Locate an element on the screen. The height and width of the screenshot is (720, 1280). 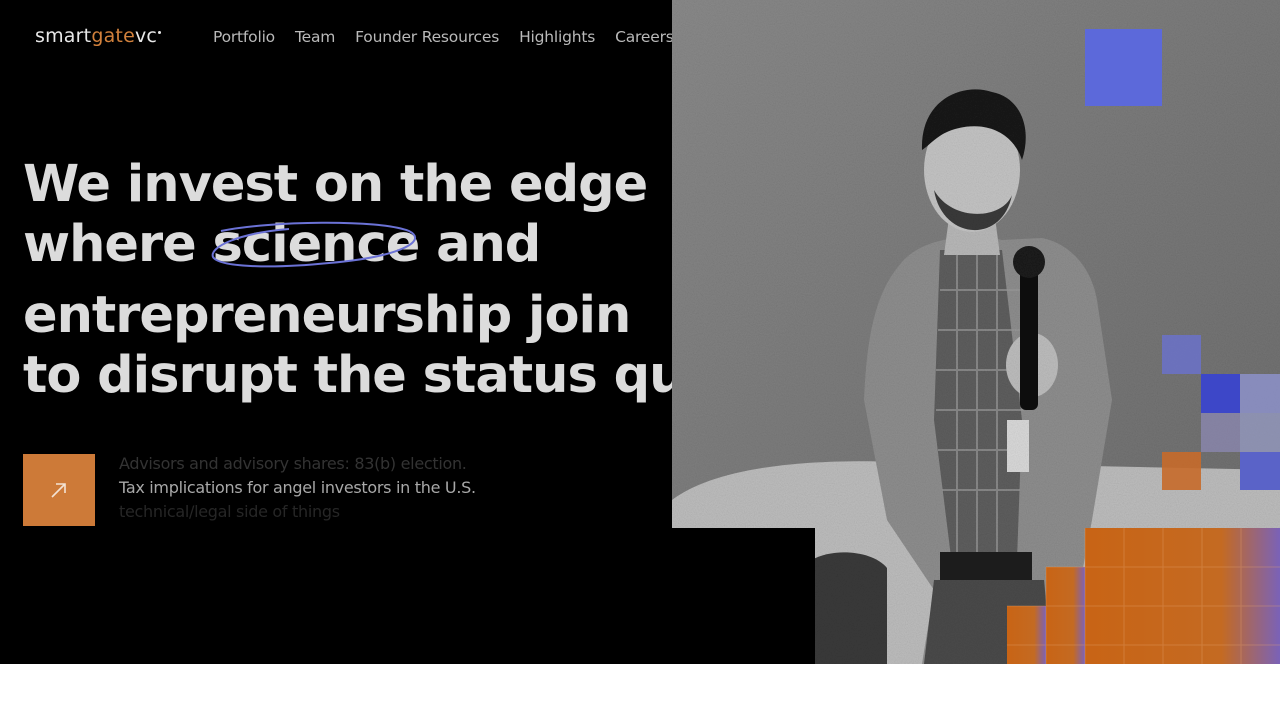
arrow-up-right-icon is located at coordinates (58, 490).